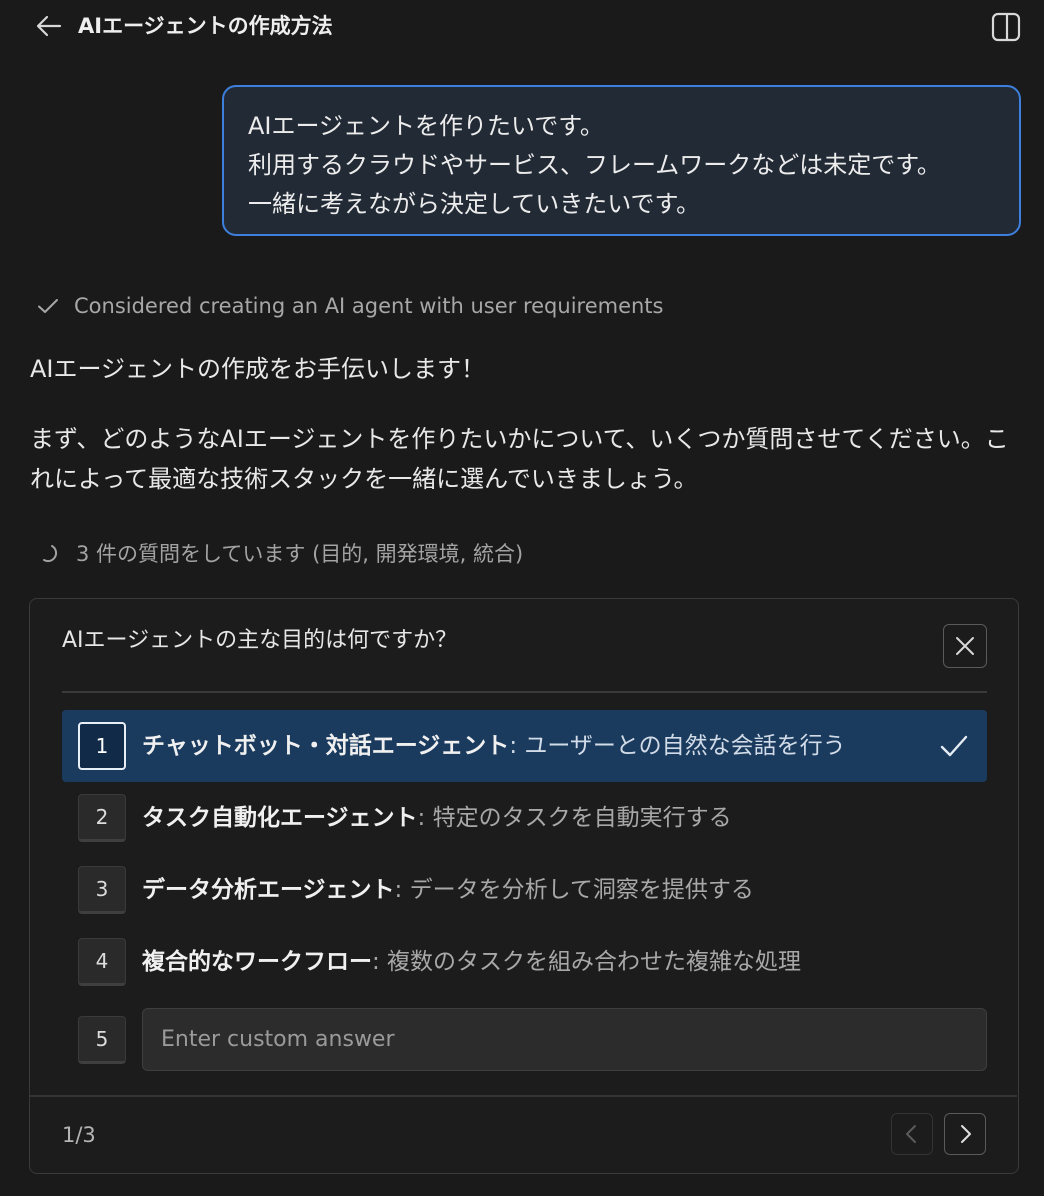  I want to click on option-number: 4, so click(102, 962).